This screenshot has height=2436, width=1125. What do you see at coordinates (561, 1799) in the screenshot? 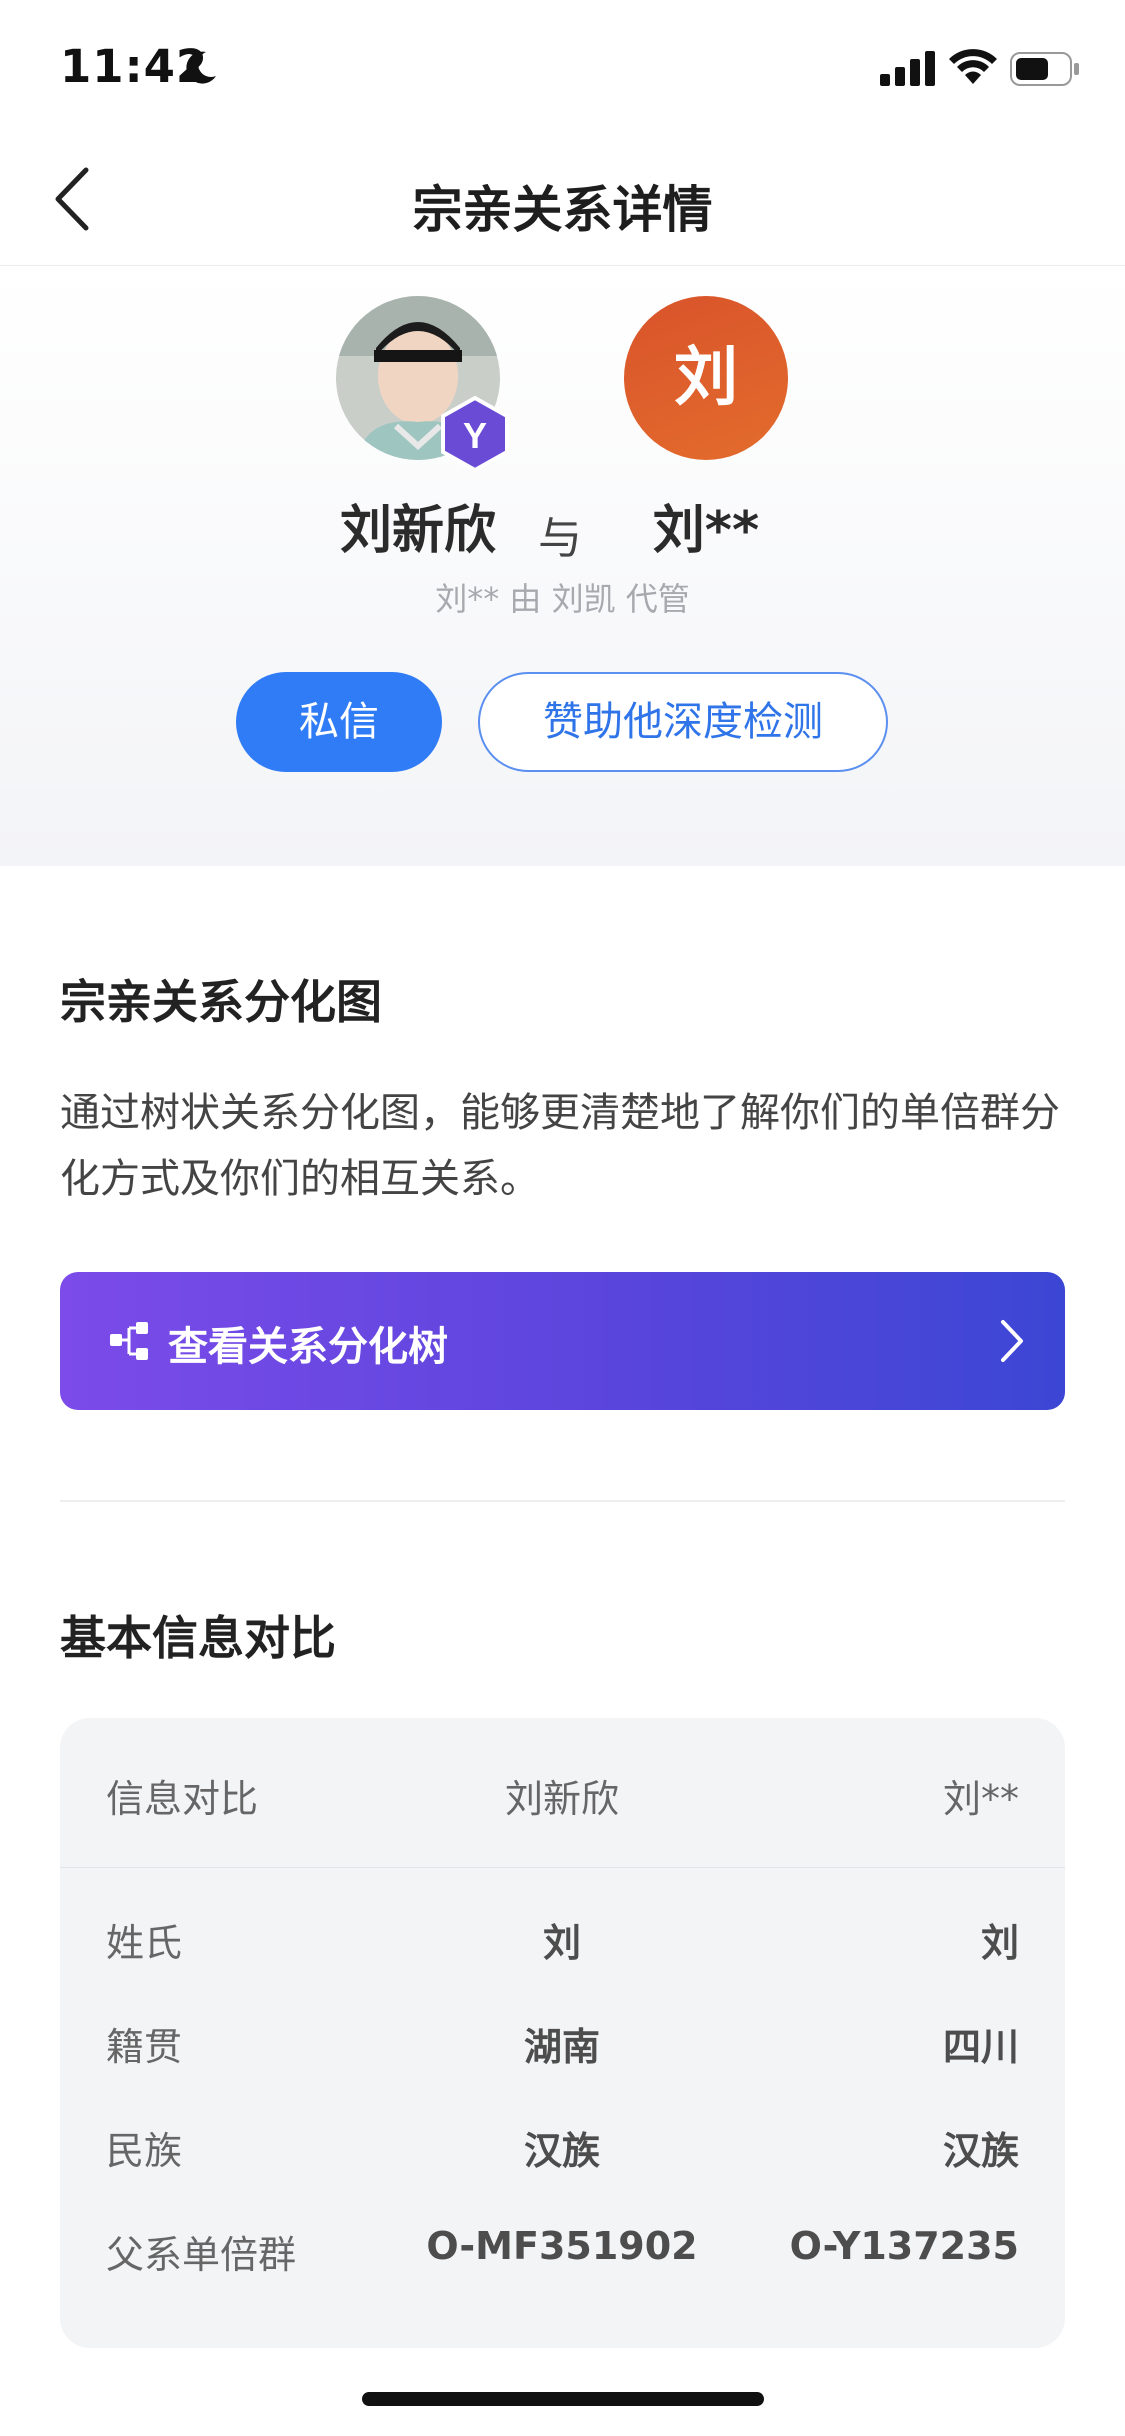
I see `header-user-name: 刘新欣` at bounding box center [561, 1799].